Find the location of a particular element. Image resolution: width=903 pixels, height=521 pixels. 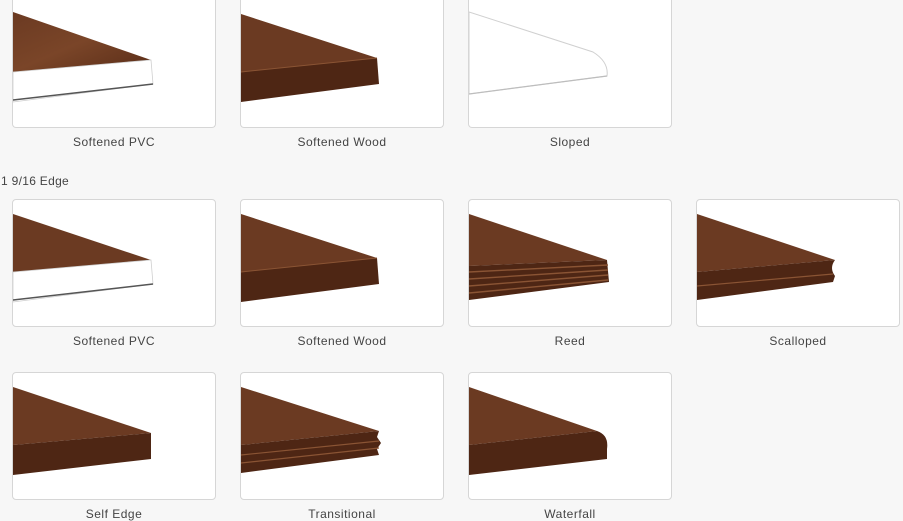

edge-option-self-edge-card is located at coordinates (114, 436).